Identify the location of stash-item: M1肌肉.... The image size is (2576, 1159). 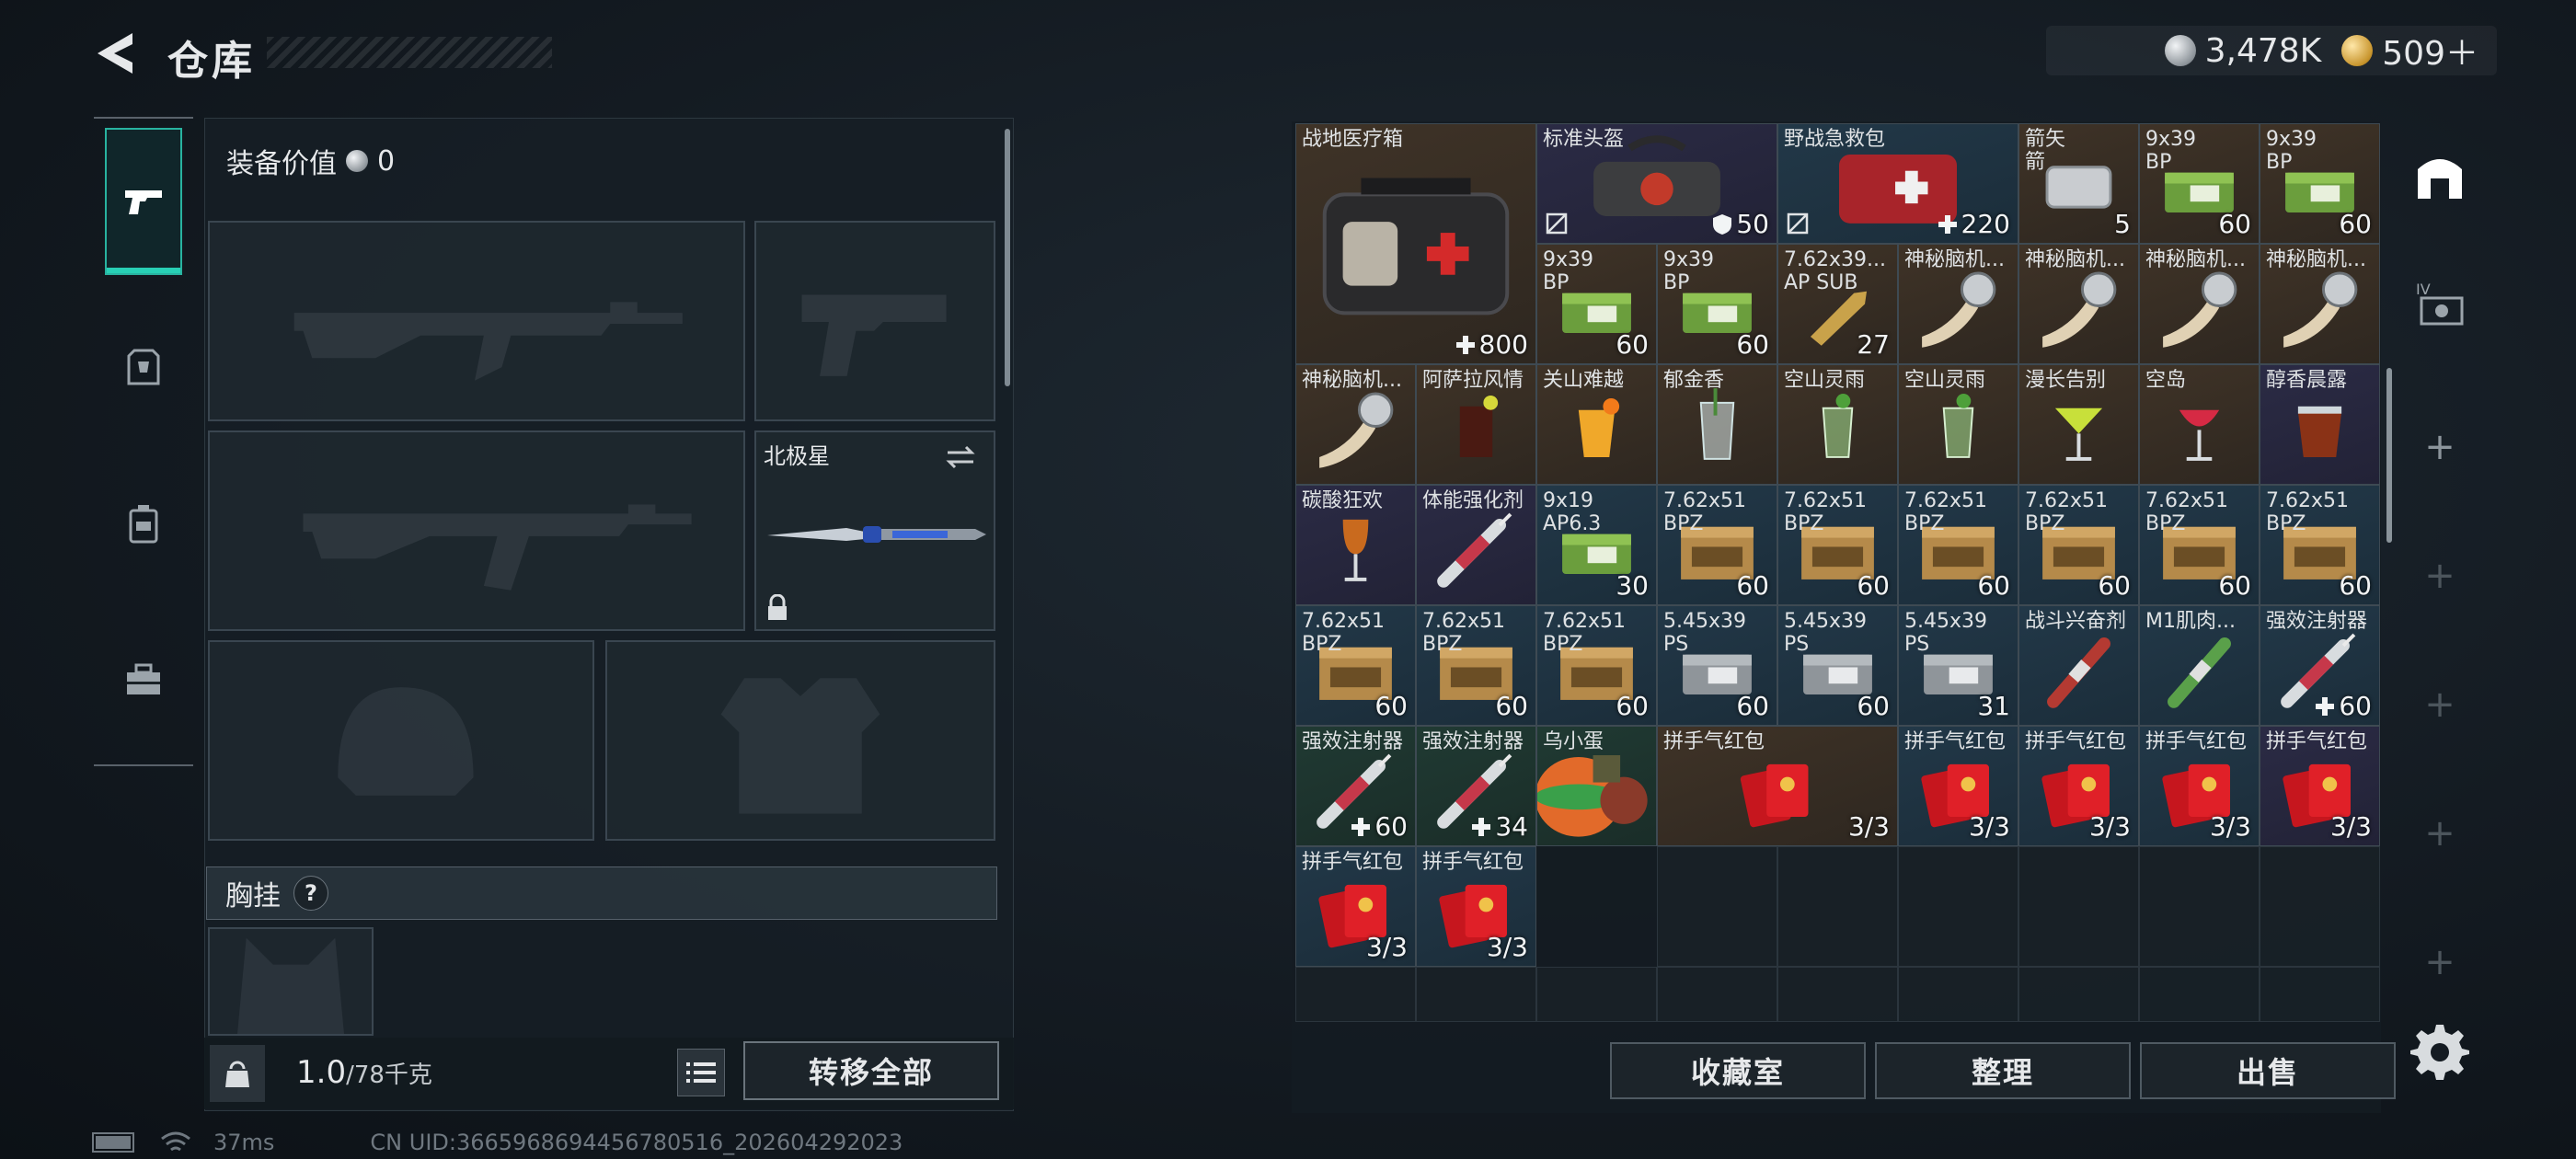
(2199, 665).